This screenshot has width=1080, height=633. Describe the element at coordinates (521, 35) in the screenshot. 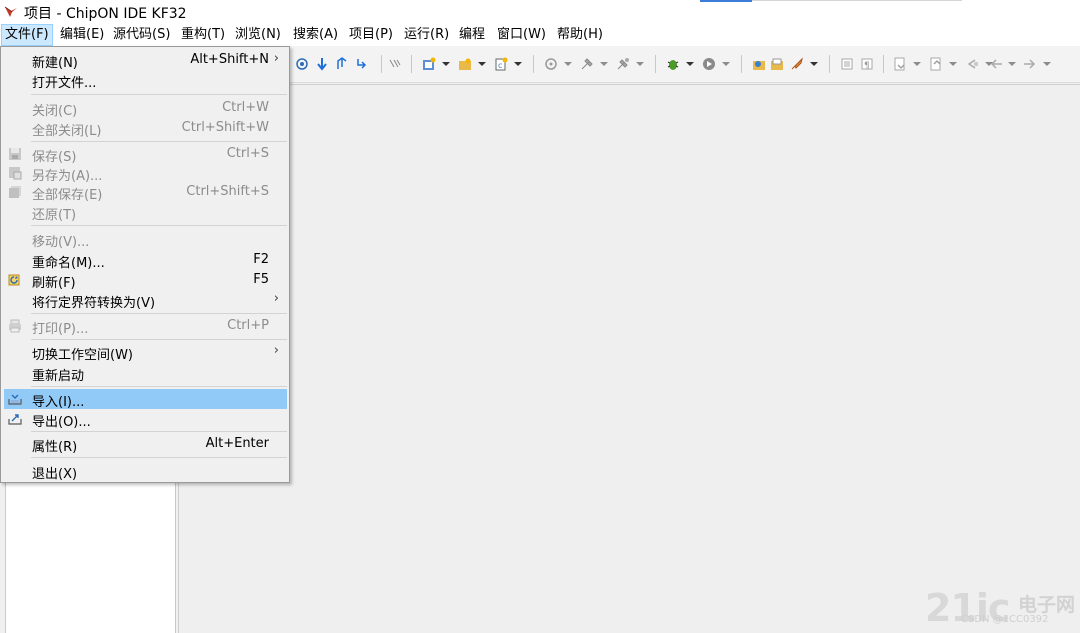

I see `menu-window: 窗口(W)` at that location.